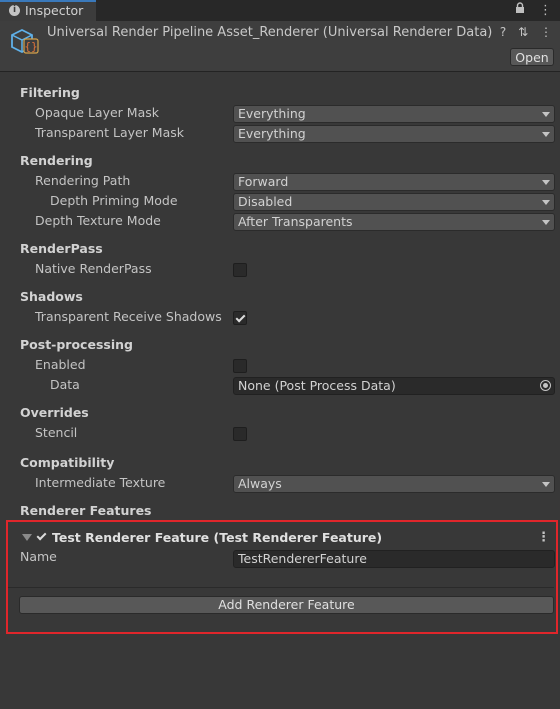  What do you see at coordinates (14, 10) in the screenshot?
I see `info-icon: i` at bounding box center [14, 10].